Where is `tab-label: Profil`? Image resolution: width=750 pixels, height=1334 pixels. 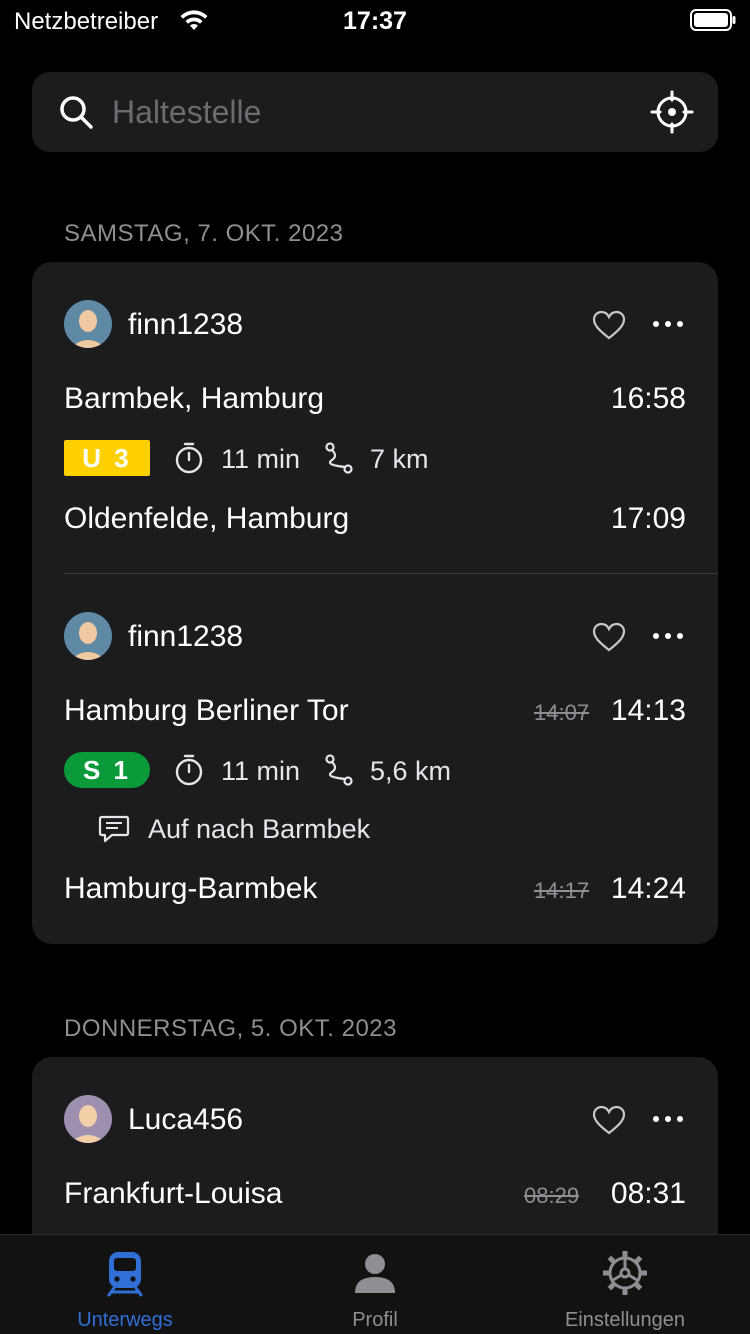
tab-label: Profil is located at coordinates (375, 1320).